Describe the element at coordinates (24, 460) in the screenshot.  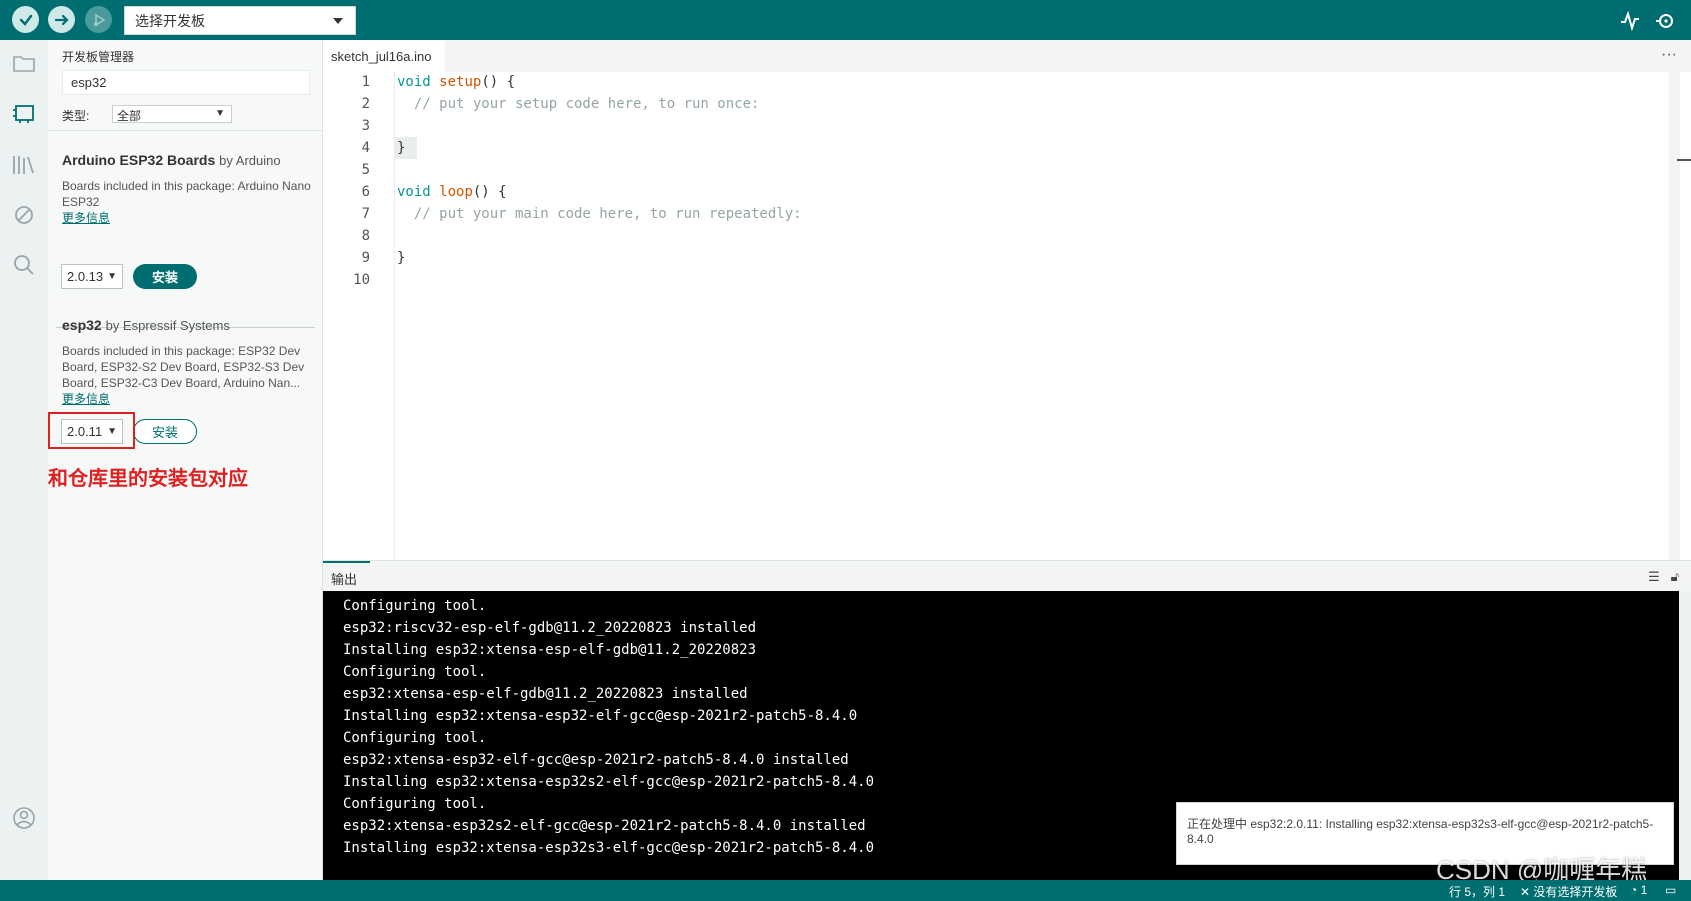
I see `activity-bar` at that location.